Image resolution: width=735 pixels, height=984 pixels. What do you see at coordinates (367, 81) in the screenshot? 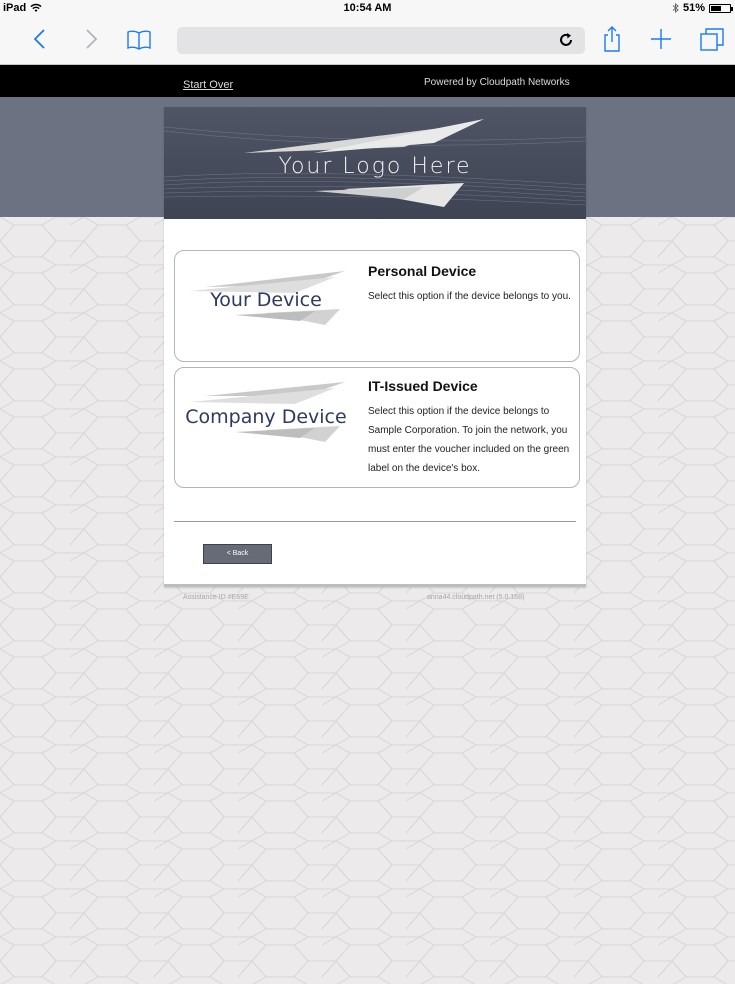
I see `portal-header: Start Over Powered by Cloudpath Networks` at bounding box center [367, 81].